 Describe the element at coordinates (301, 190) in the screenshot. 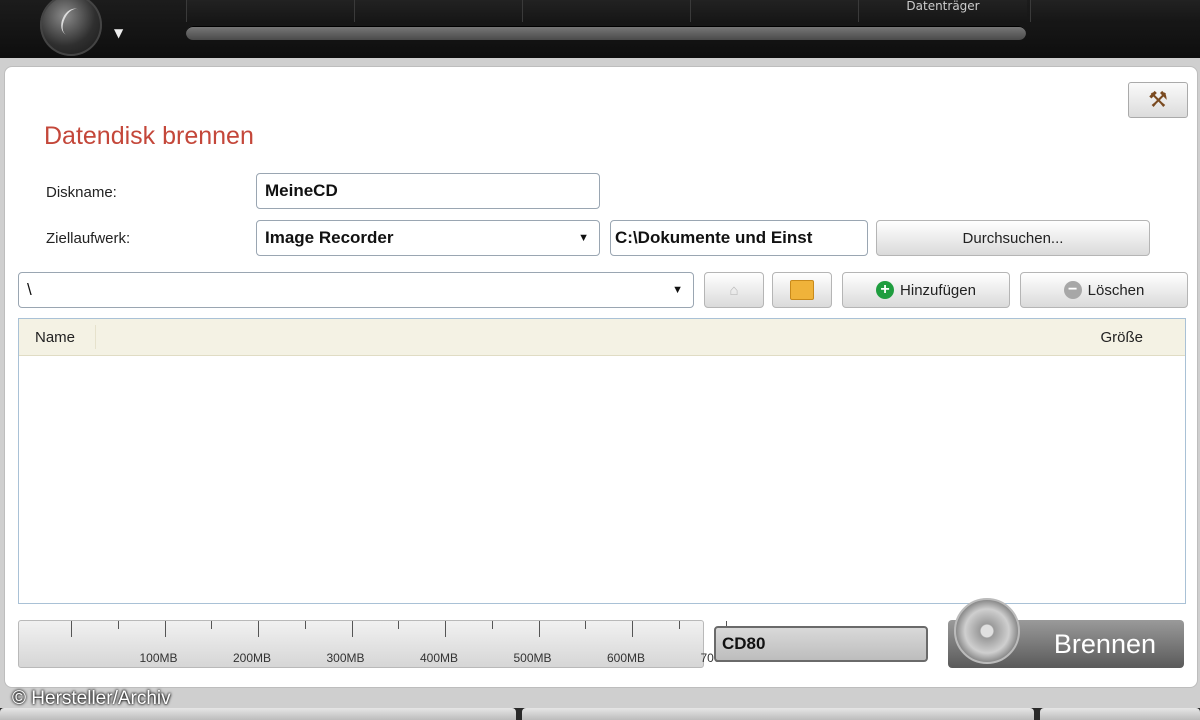

I see `diskname-value: MeineCD` at that location.